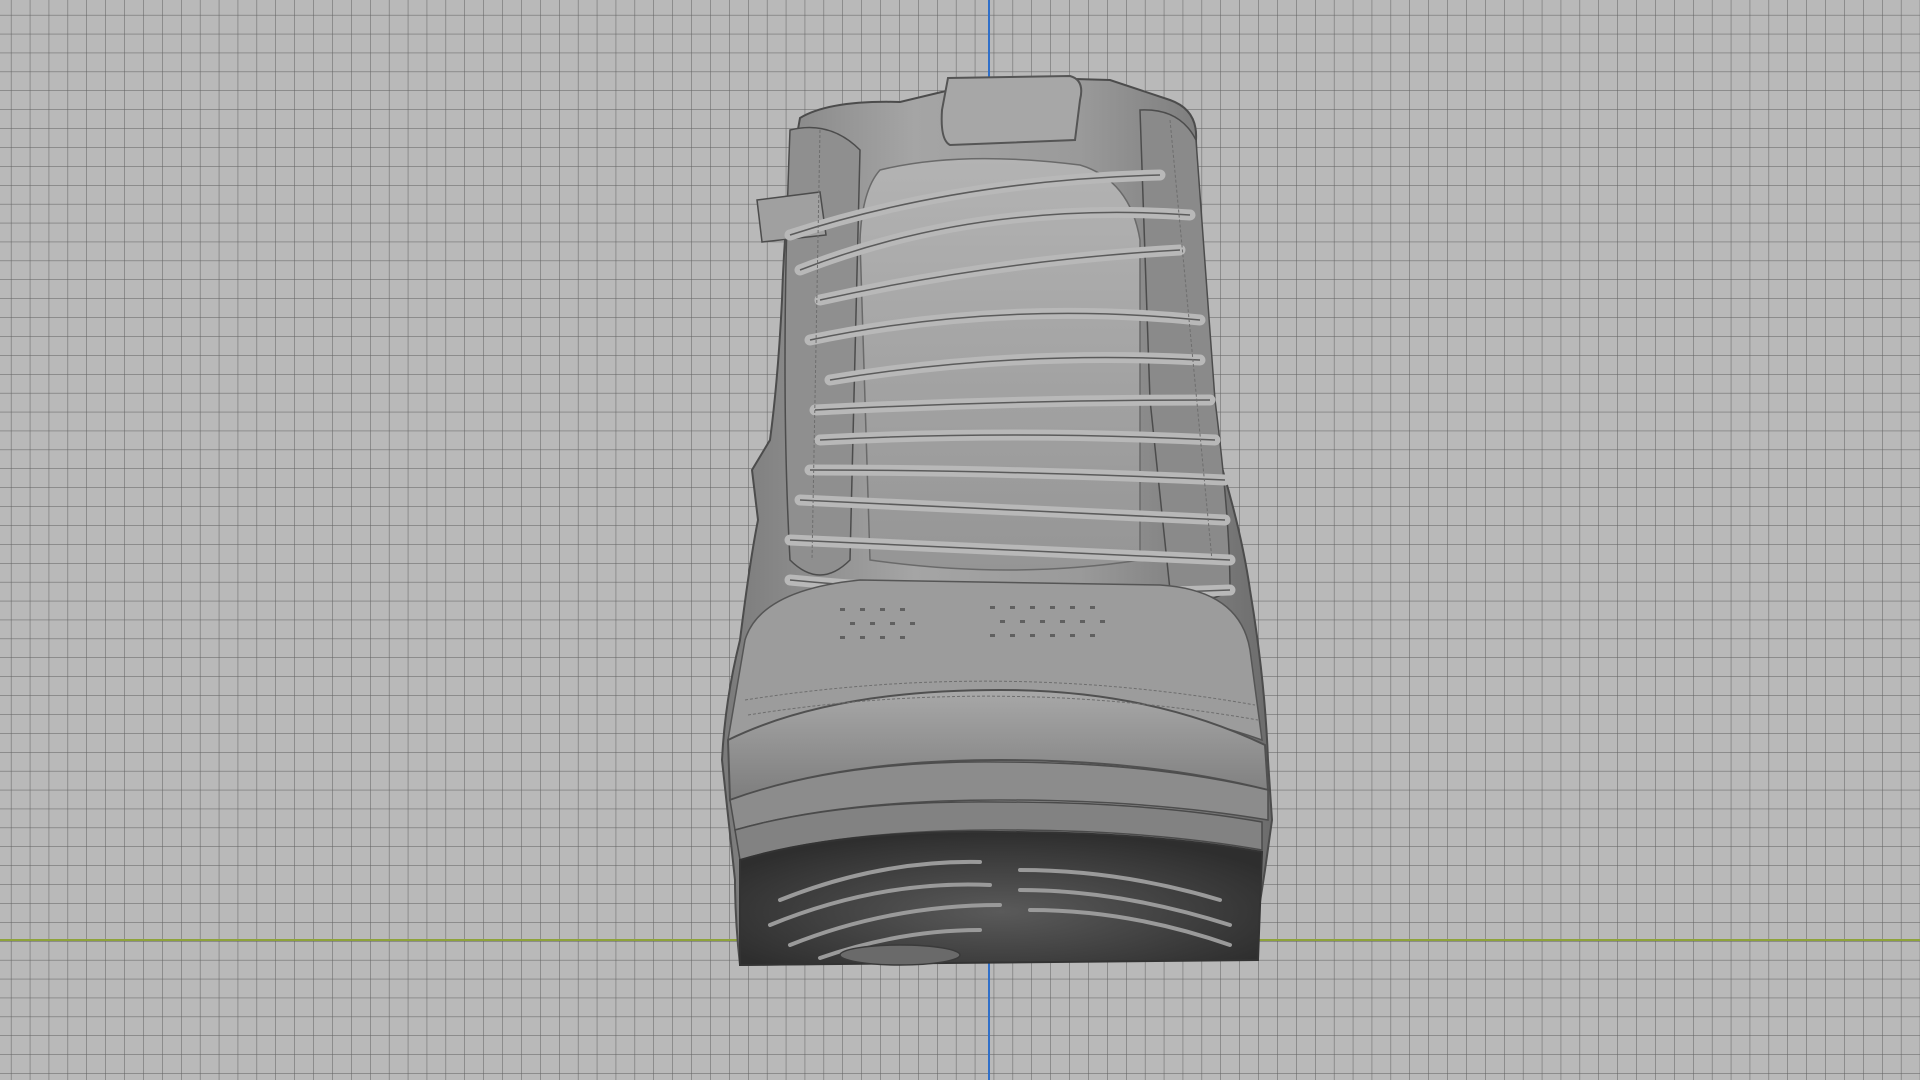 This screenshot has width=1920, height=1080. I want to click on shoe-collar, so click(1011, 110).